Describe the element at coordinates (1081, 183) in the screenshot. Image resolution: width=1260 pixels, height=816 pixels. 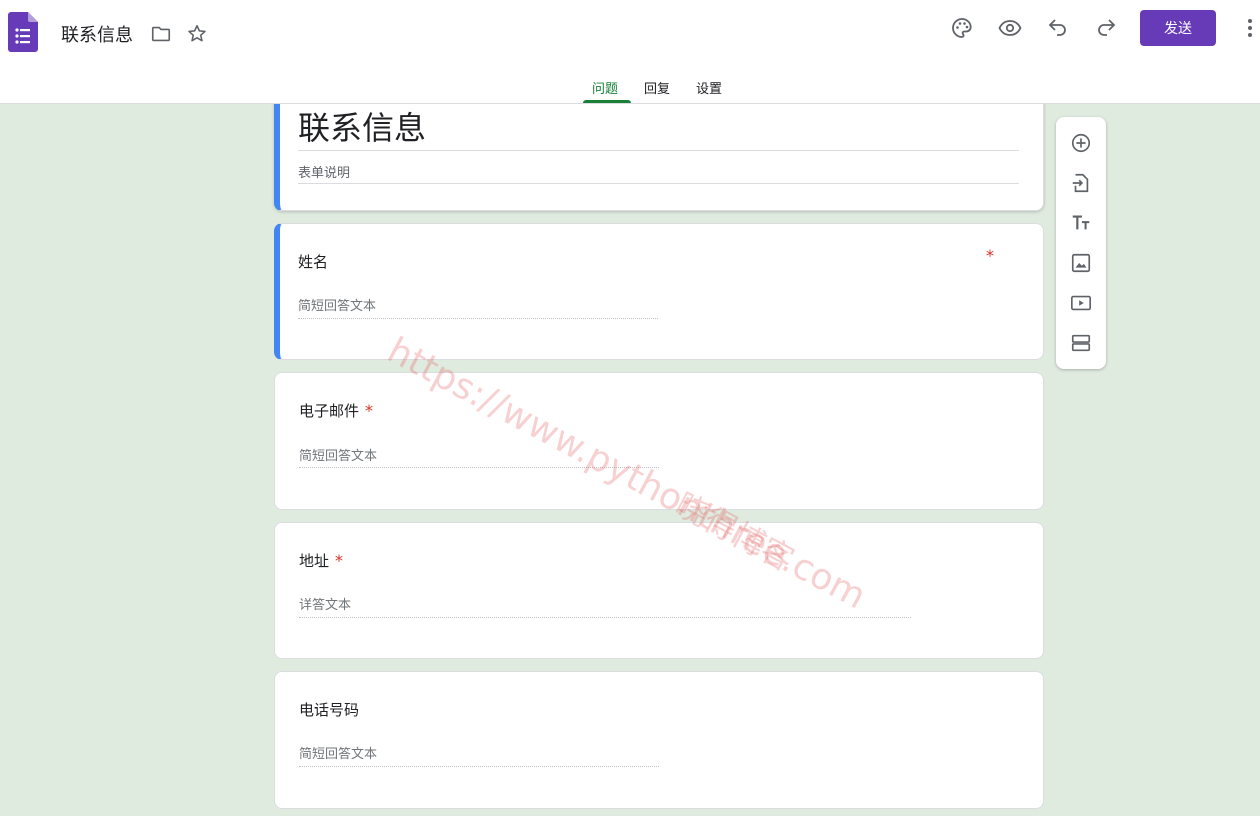
I see `import-questions-icon` at that location.